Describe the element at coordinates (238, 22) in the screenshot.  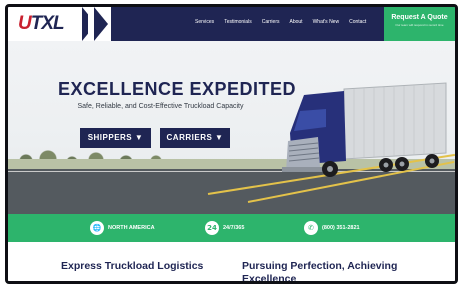
I see `nav-testimonials: Testimonials` at that location.